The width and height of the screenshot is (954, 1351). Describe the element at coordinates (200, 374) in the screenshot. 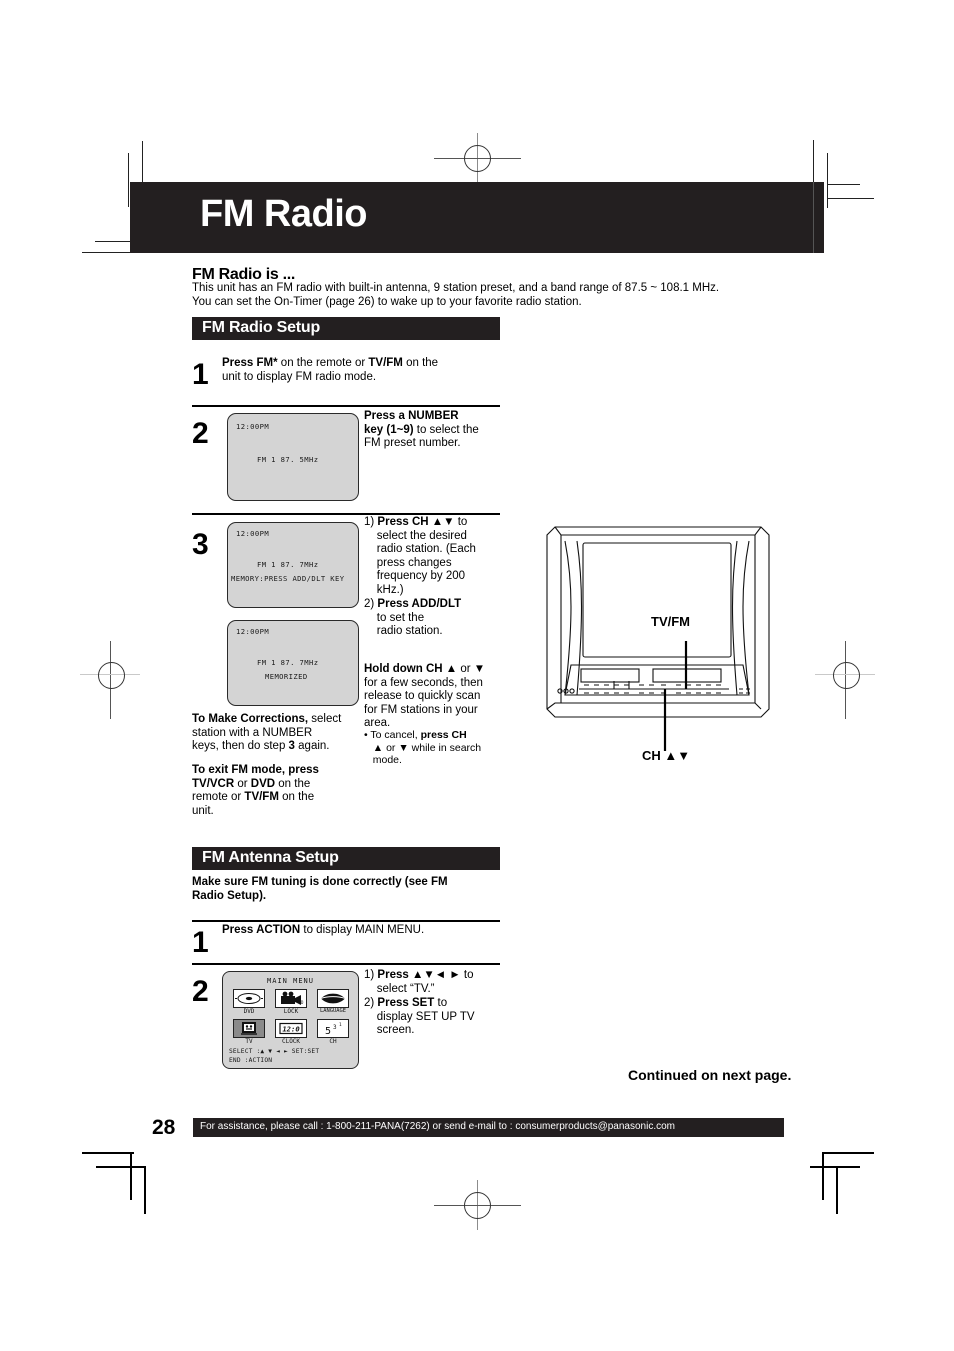

I see `step-number-1: 1` at that location.